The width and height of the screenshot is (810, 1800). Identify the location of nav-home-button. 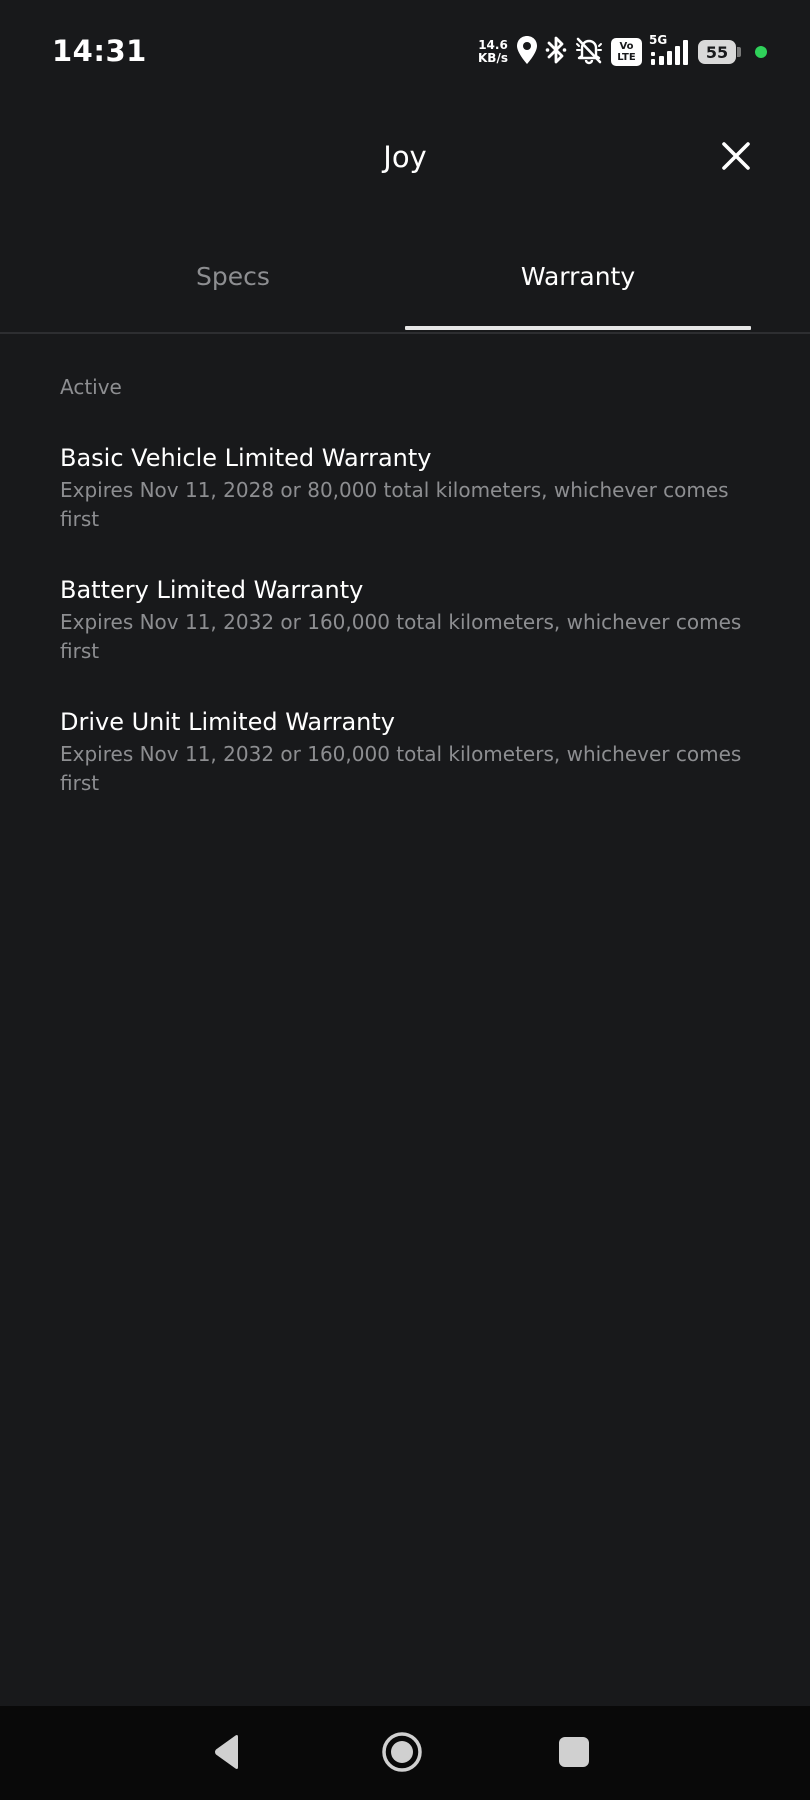
(402, 1752).